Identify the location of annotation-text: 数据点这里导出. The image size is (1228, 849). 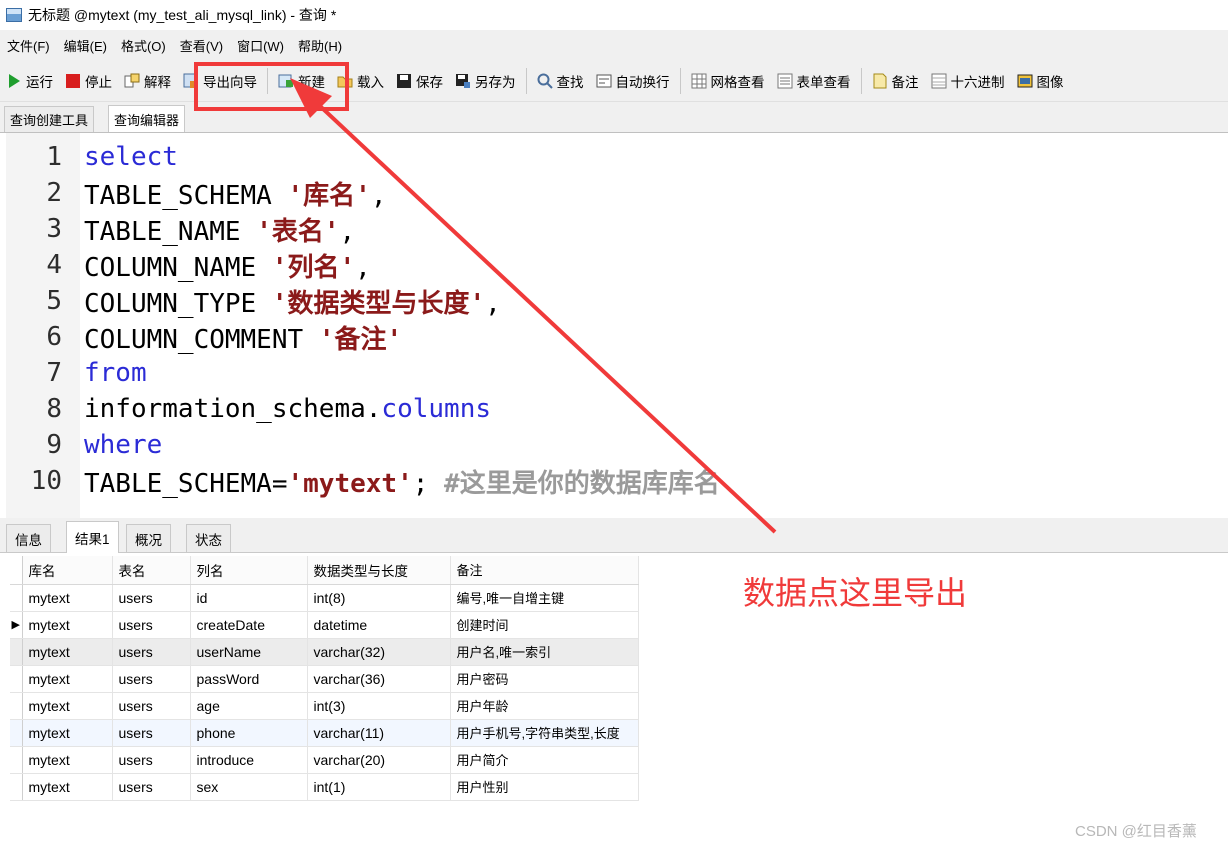
(855, 593).